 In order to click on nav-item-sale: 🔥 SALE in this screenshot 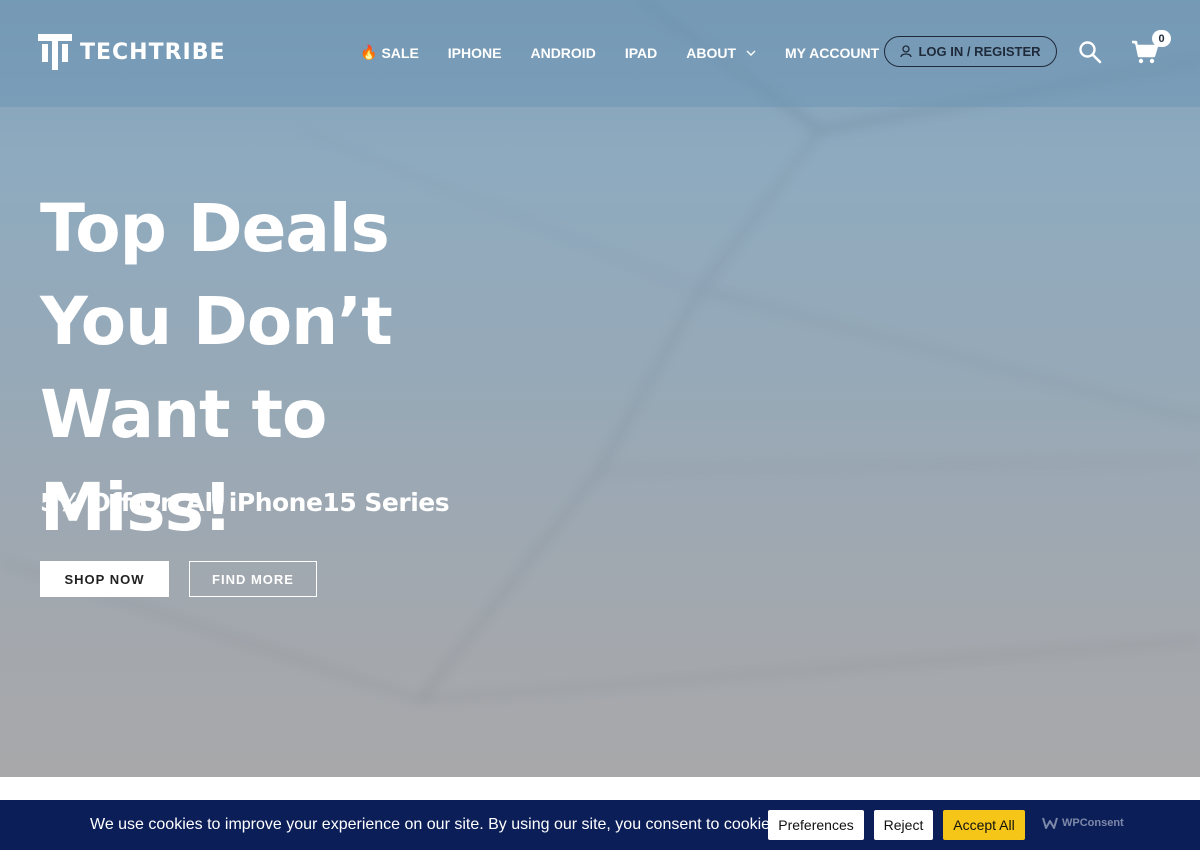, I will do `click(389, 52)`.